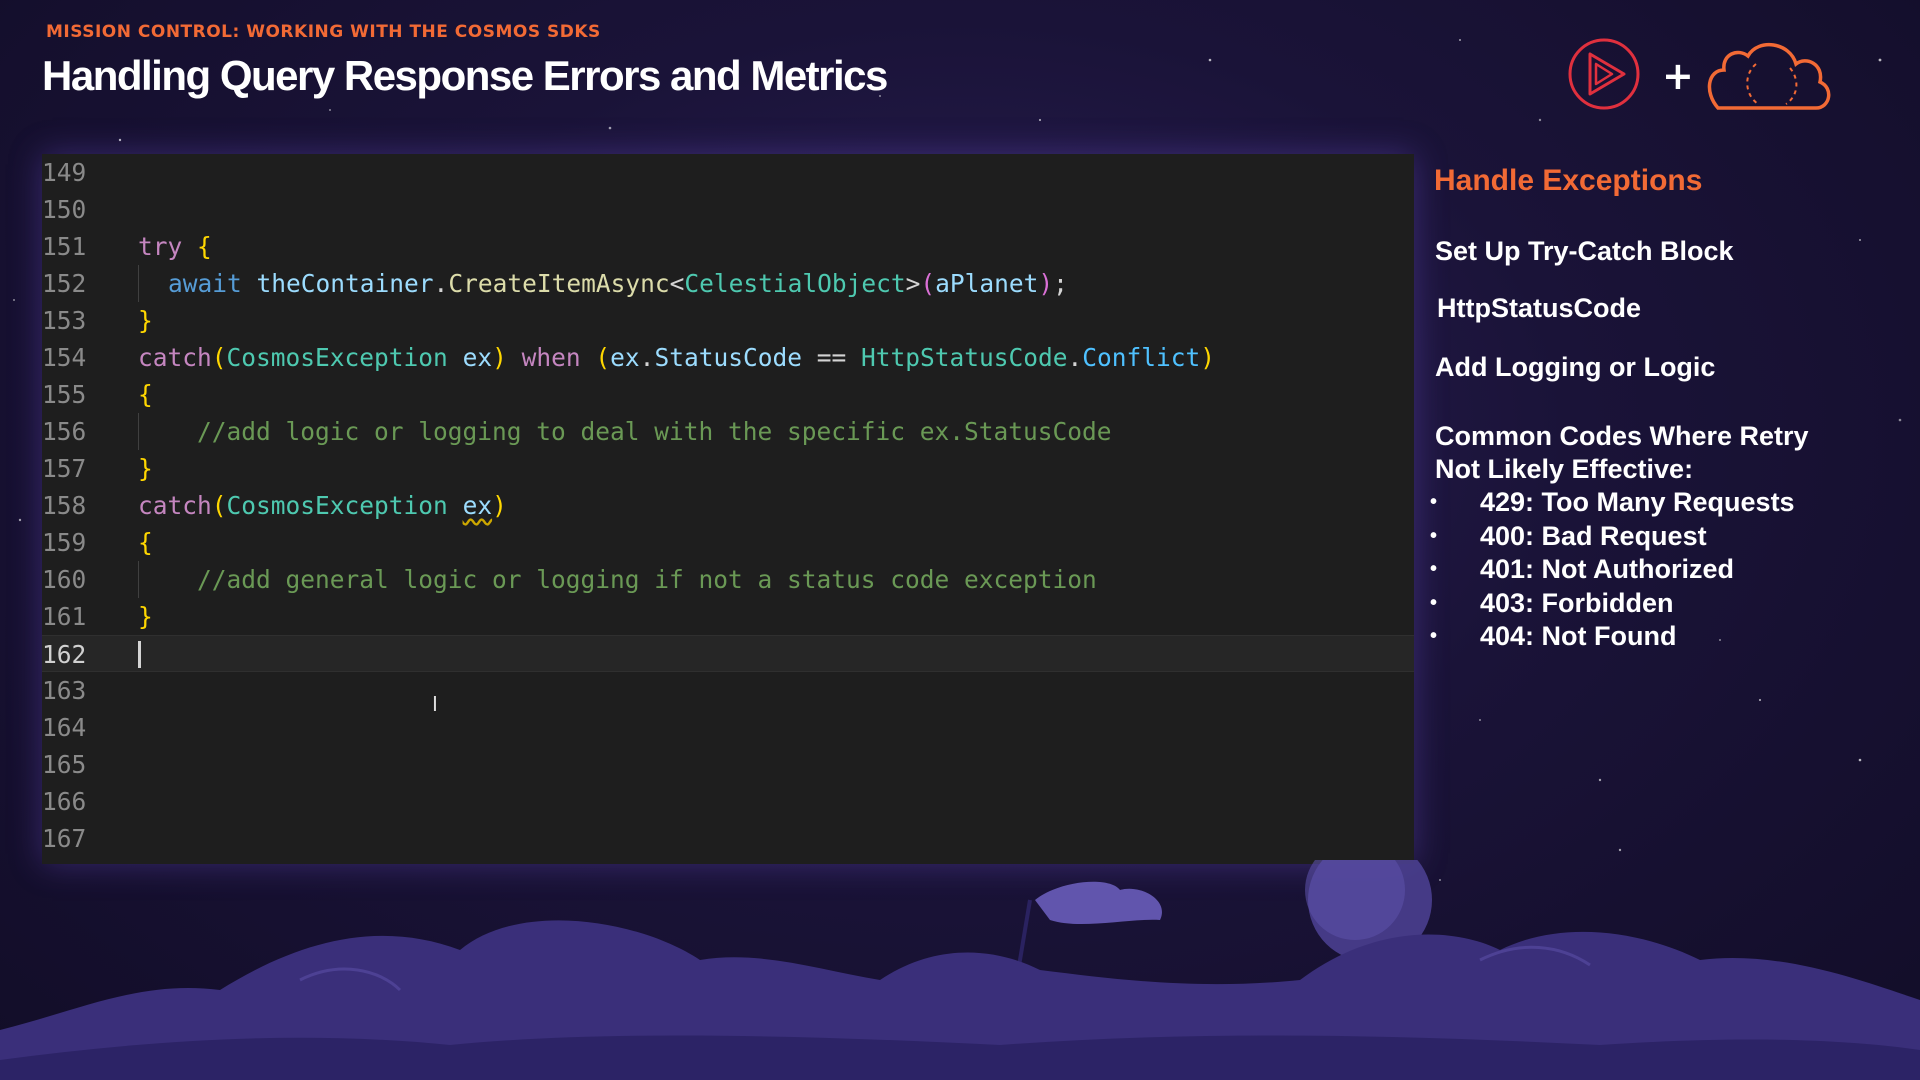  I want to click on code-line: 151 try {, so click(728, 246).